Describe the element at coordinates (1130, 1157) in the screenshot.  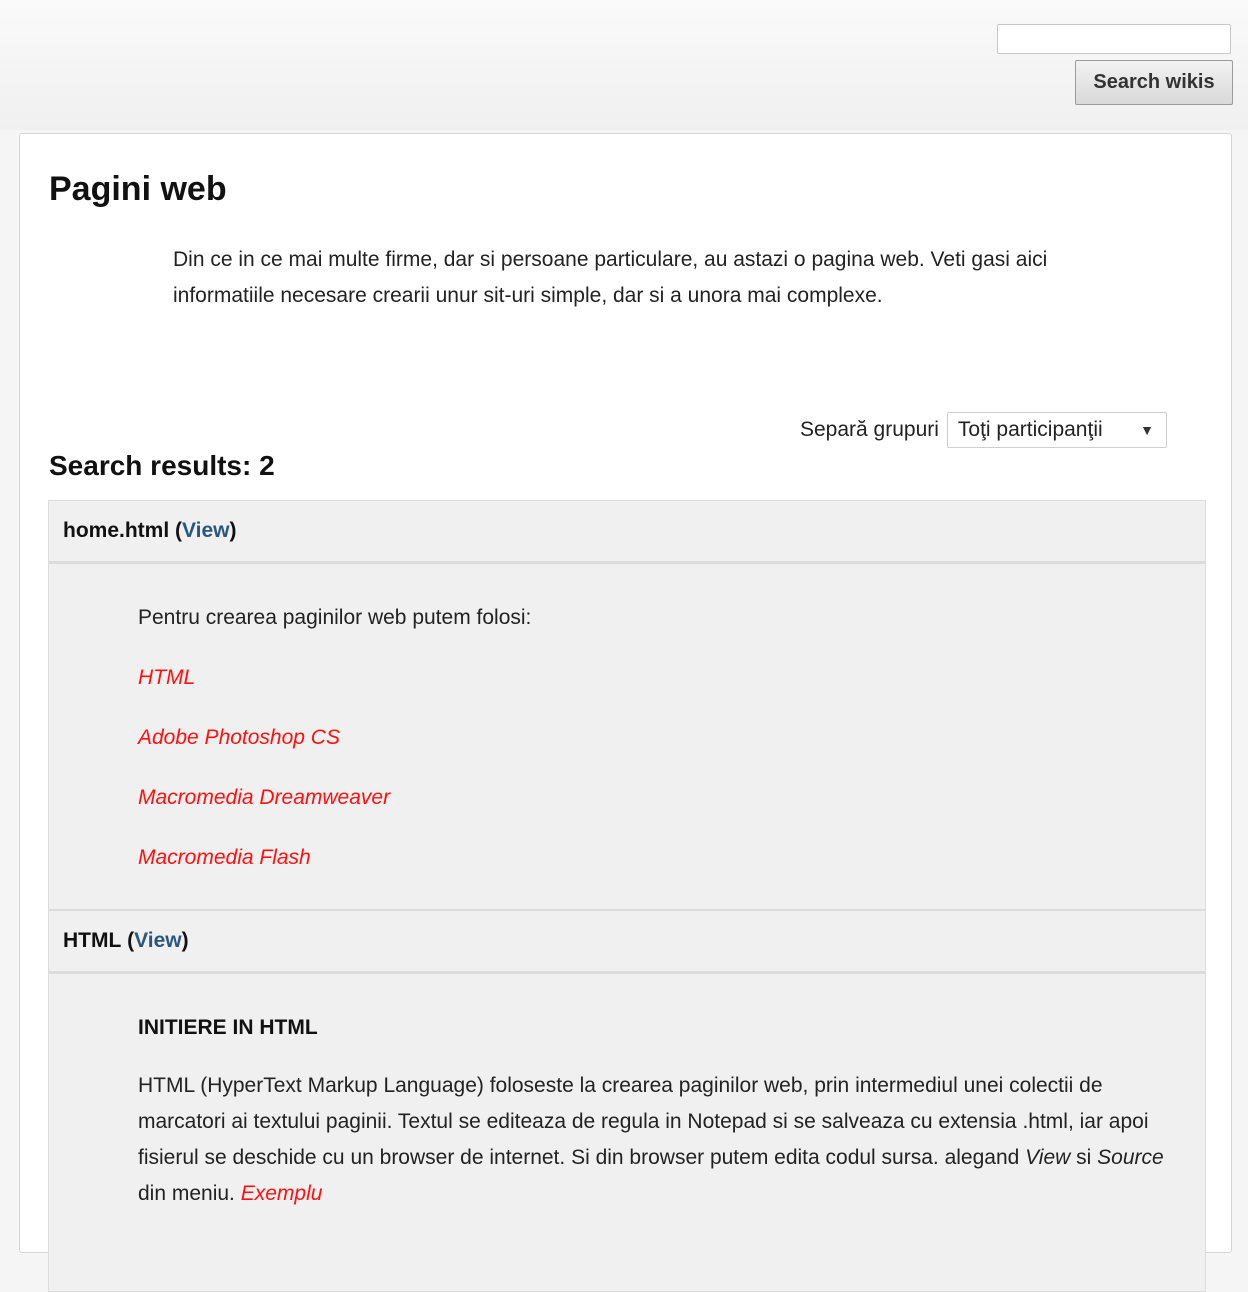
I see `source-emphasis: Source` at that location.